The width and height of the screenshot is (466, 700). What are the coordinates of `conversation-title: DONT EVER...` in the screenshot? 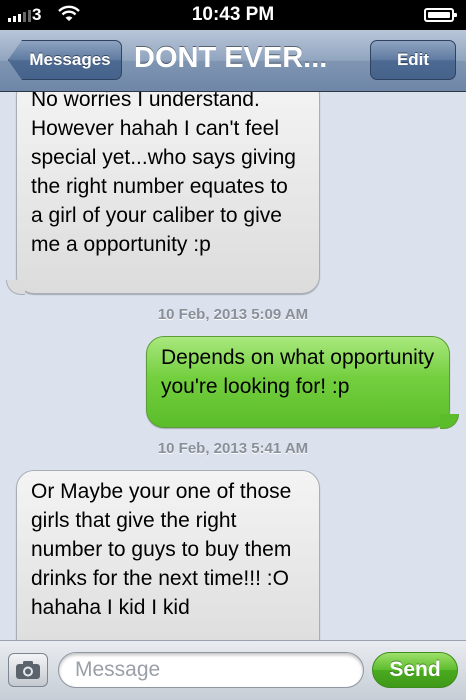 It's located at (231, 58).